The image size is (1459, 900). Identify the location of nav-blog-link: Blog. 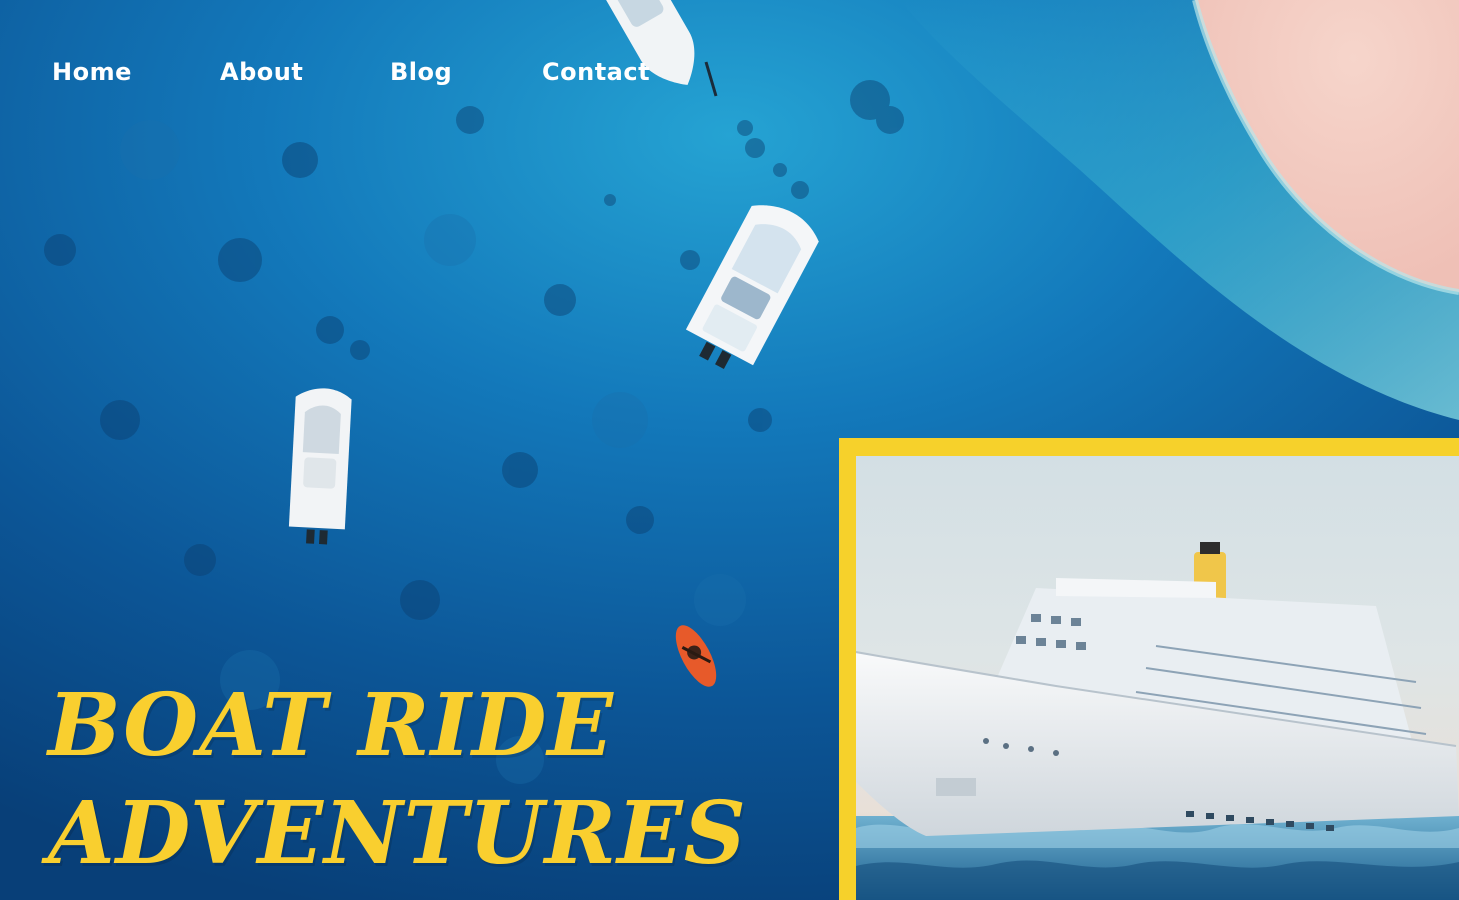
(466, 72).